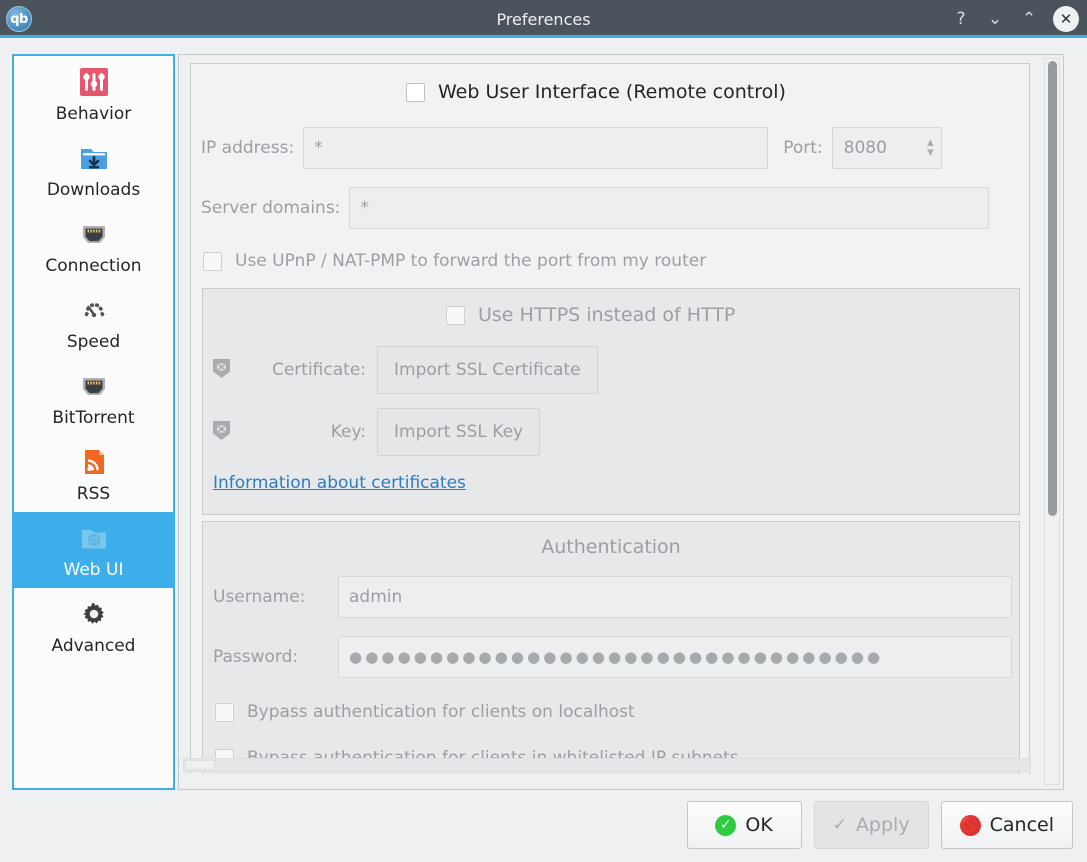 The height and width of the screenshot is (862, 1087). I want to click on server-domains-row: Server domains: *, so click(611, 208).